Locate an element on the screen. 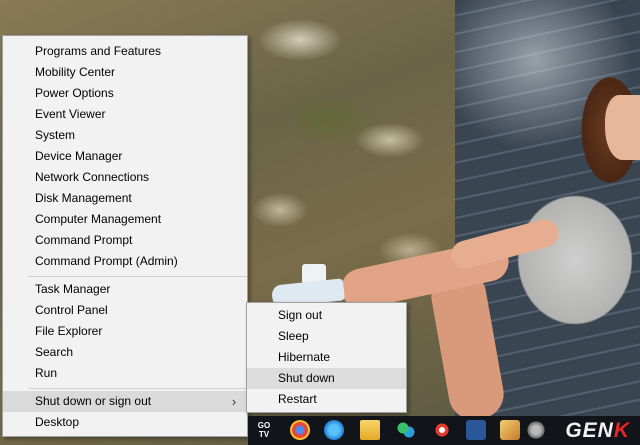  menu-item-network-connections: Network Connections is located at coordinates (125, 177).